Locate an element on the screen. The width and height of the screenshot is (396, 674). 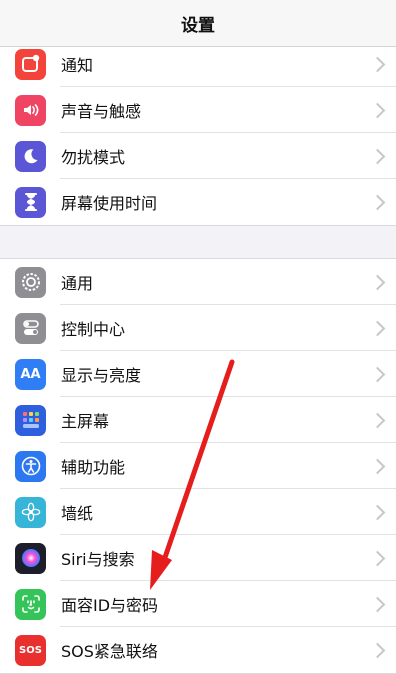
settings-row-home-screen: 主屏幕 is located at coordinates (198, 420).